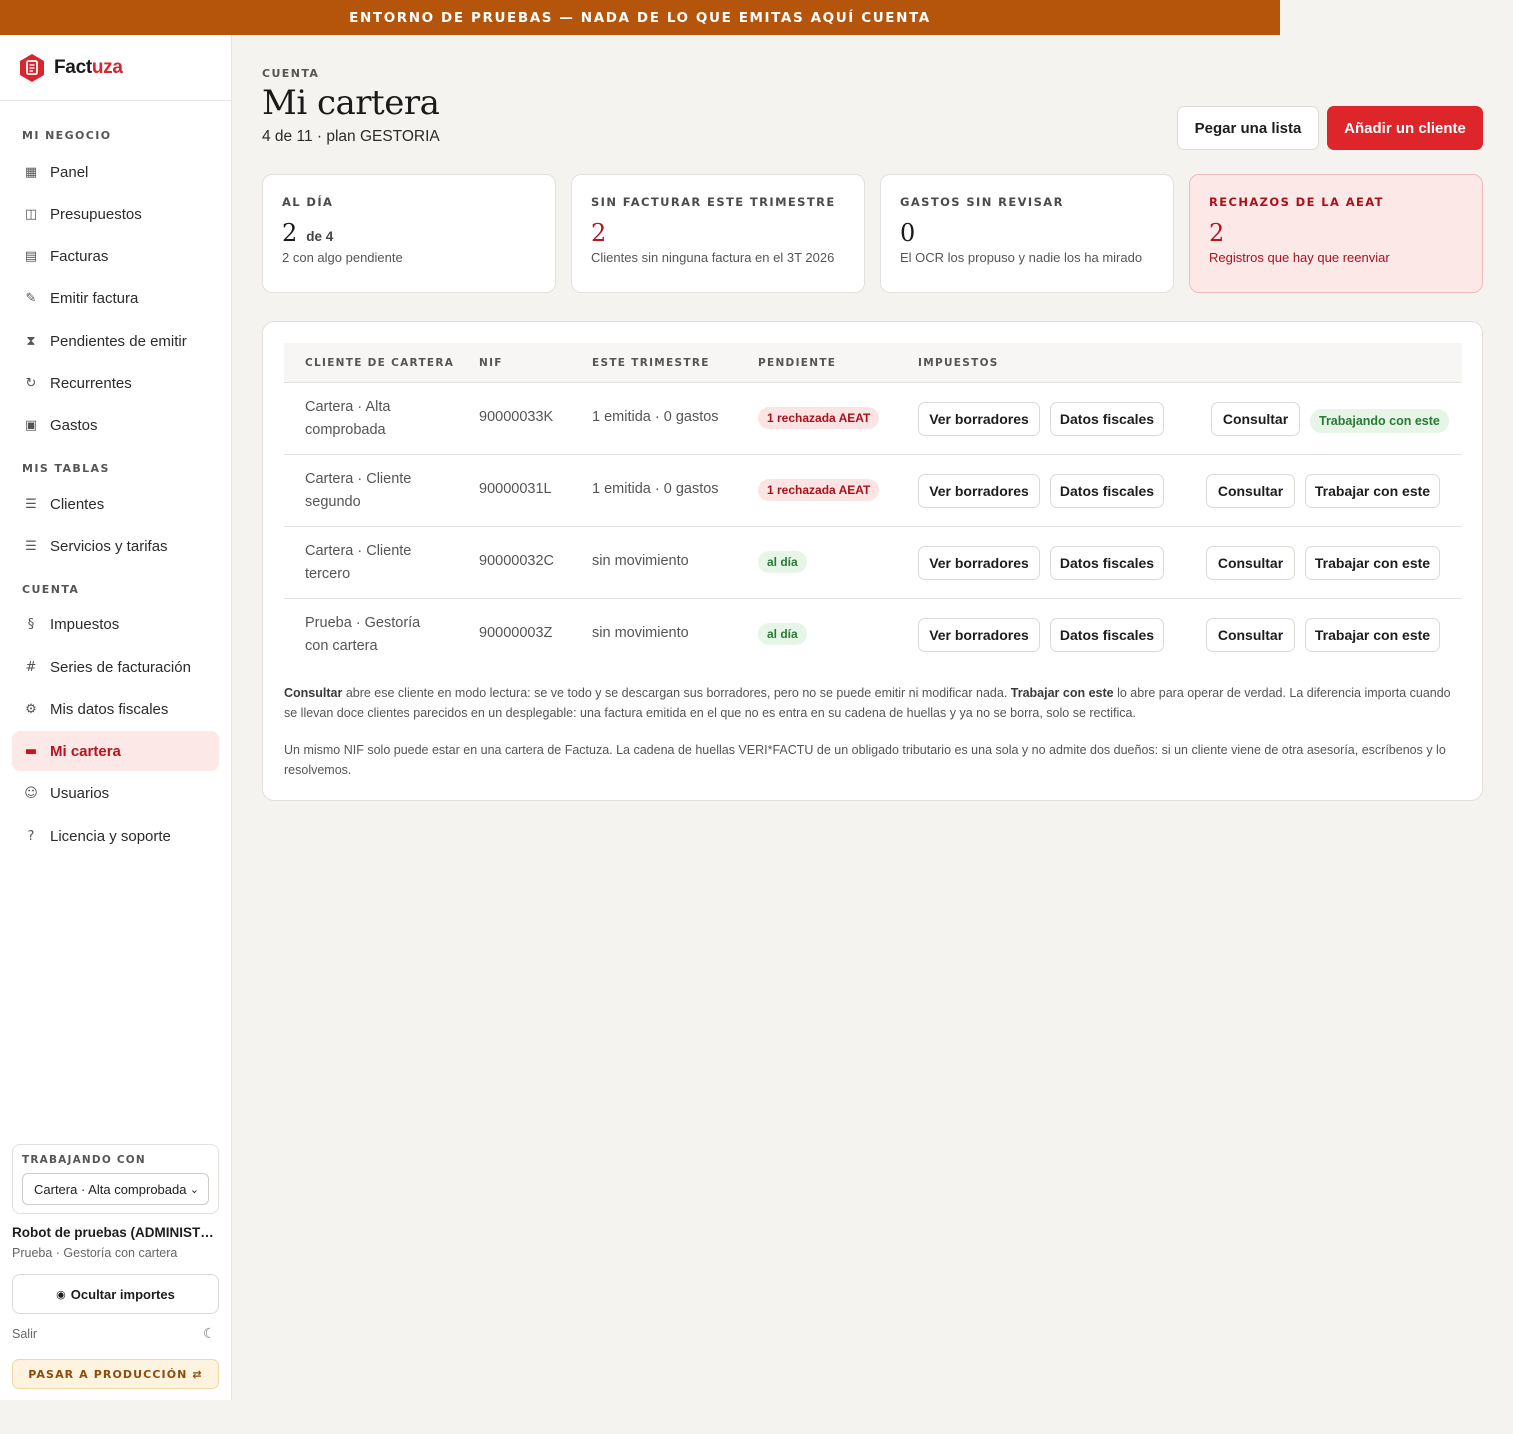  I want to click on eye-icon: ◉, so click(61, 1294).